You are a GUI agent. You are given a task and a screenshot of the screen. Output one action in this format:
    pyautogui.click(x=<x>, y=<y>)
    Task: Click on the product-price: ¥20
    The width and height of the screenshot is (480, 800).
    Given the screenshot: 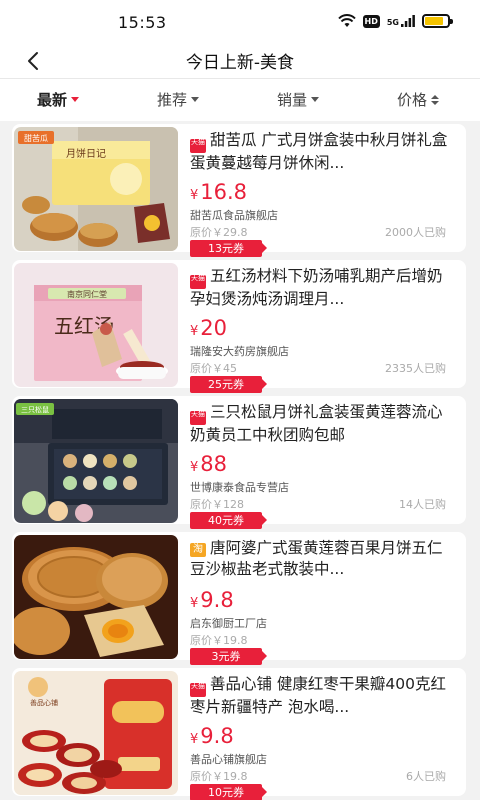 What is the action you would take?
    pyautogui.click(x=208, y=328)
    